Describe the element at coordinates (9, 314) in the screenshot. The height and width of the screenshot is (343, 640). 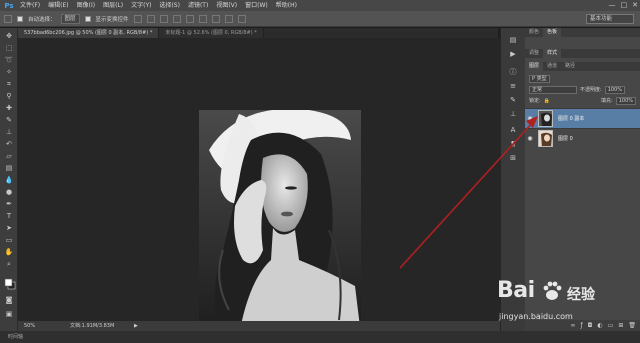
I see `screen-mode-icon: ▣` at that location.